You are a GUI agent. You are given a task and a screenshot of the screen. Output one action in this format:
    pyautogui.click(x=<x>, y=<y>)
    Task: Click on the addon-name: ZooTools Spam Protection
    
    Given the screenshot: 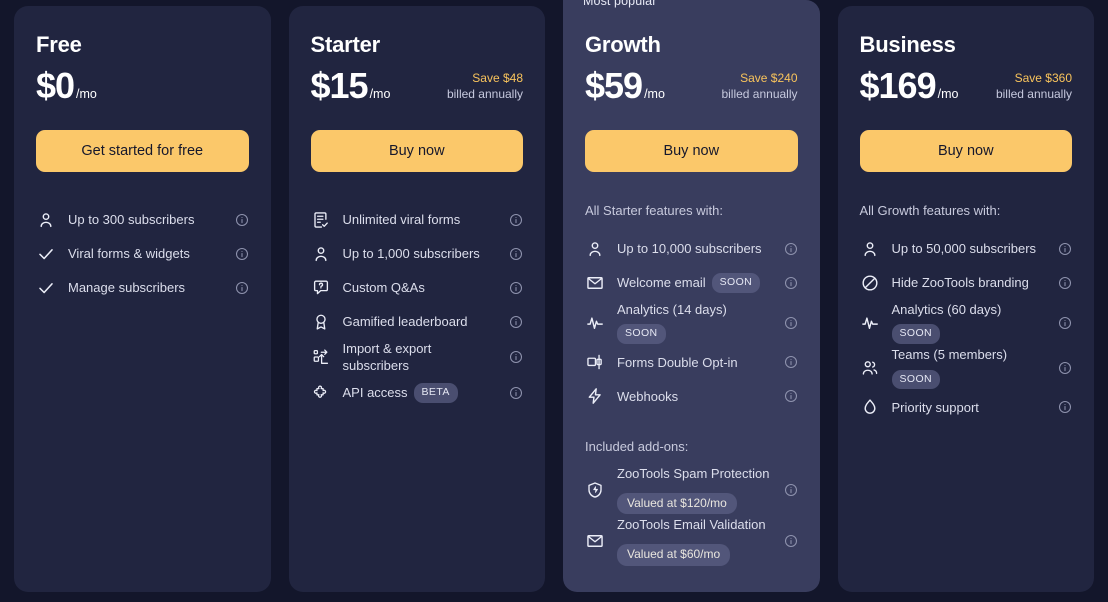 What is the action you would take?
    pyautogui.click(x=693, y=474)
    